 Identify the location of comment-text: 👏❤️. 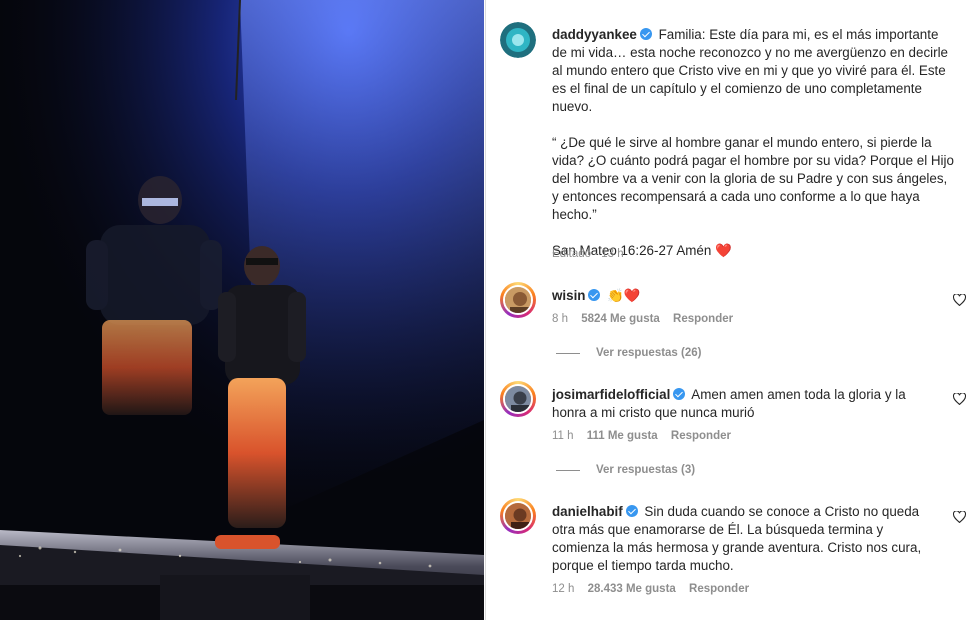
(624, 295).